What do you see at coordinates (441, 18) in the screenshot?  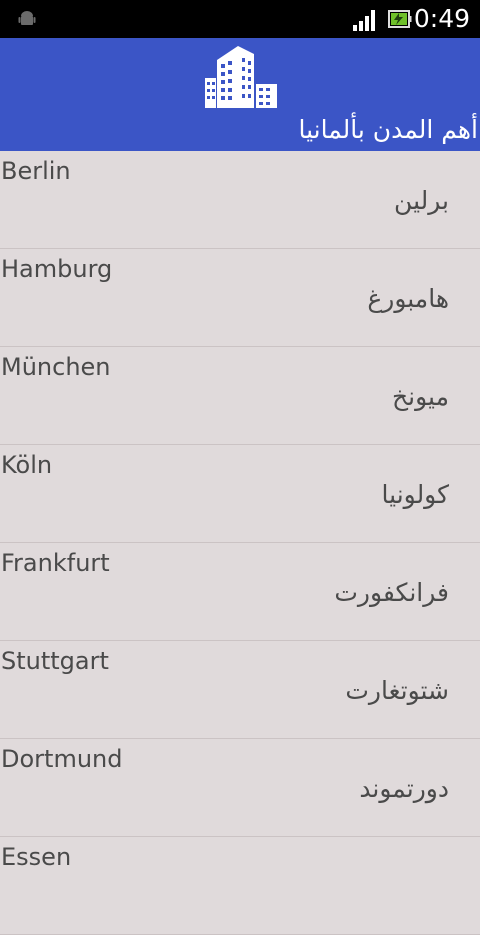 I see `clock-text: 0:49` at bounding box center [441, 18].